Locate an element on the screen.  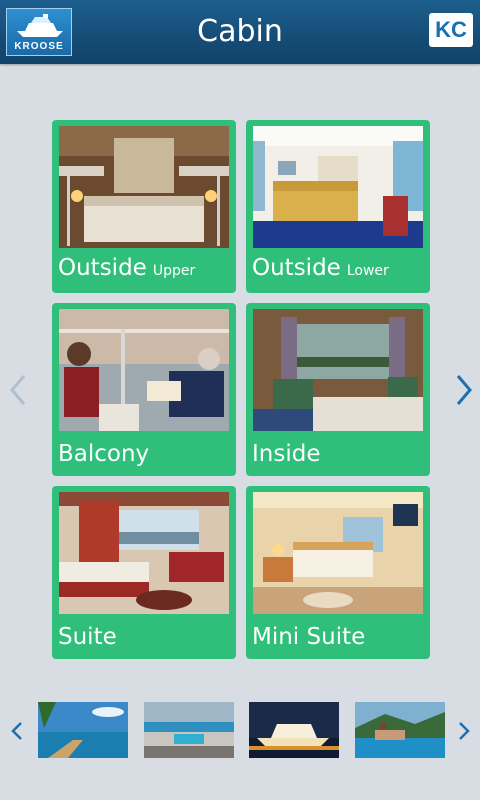
cabin-label-main: Mini Suite is located at coordinates (309, 637).